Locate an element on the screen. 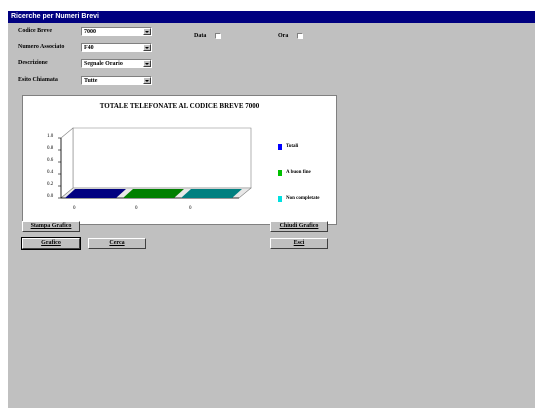  codice-breve-value: 7000 is located at coordinates (90, 32).